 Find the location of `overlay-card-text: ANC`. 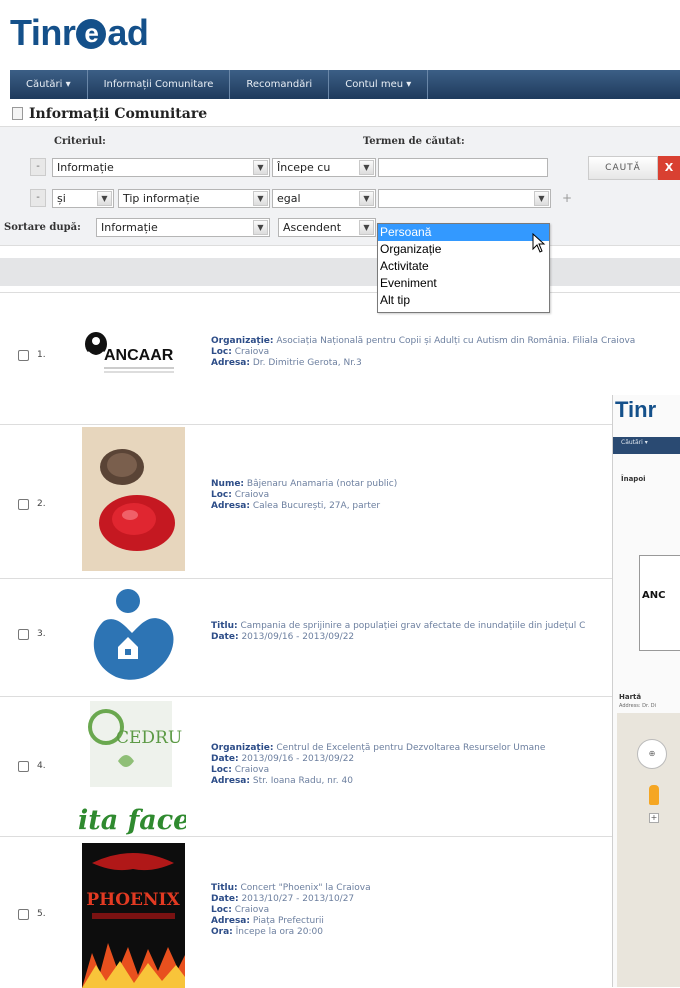

overlay-card-text: ANC is located at coordinates (654, 595).